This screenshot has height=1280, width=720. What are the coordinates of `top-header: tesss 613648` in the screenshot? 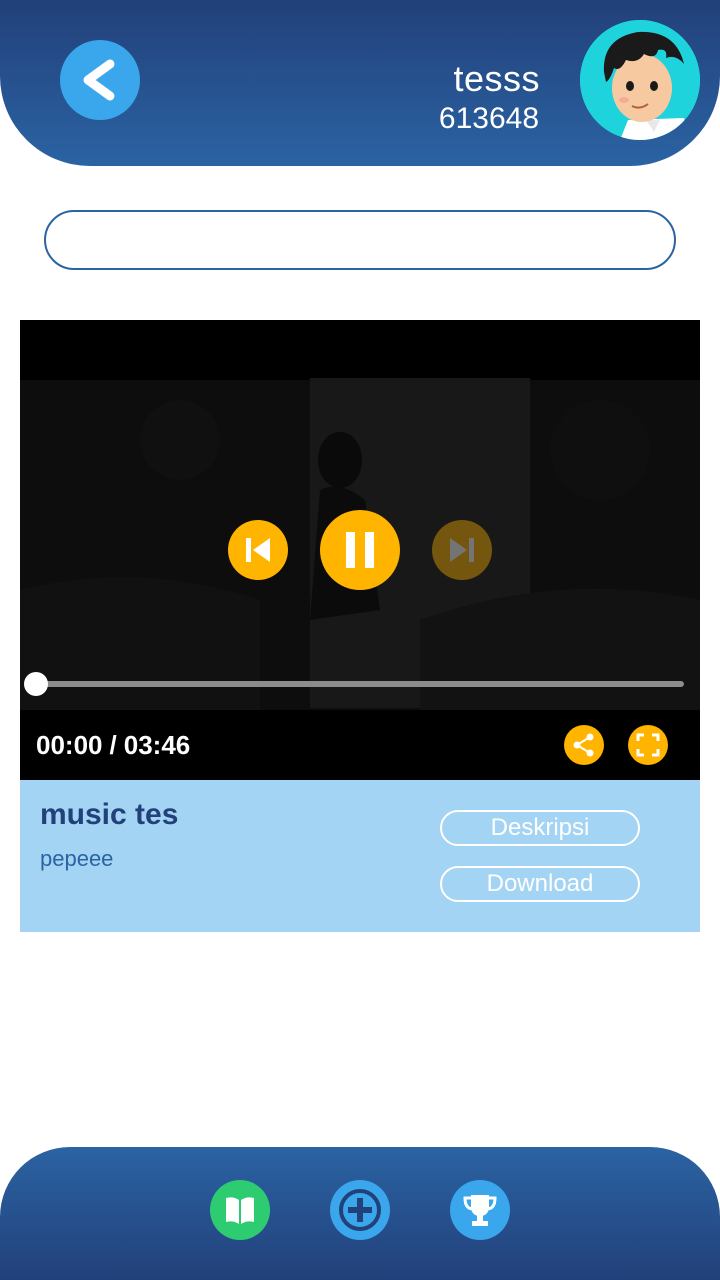 It's located at (360, 83).